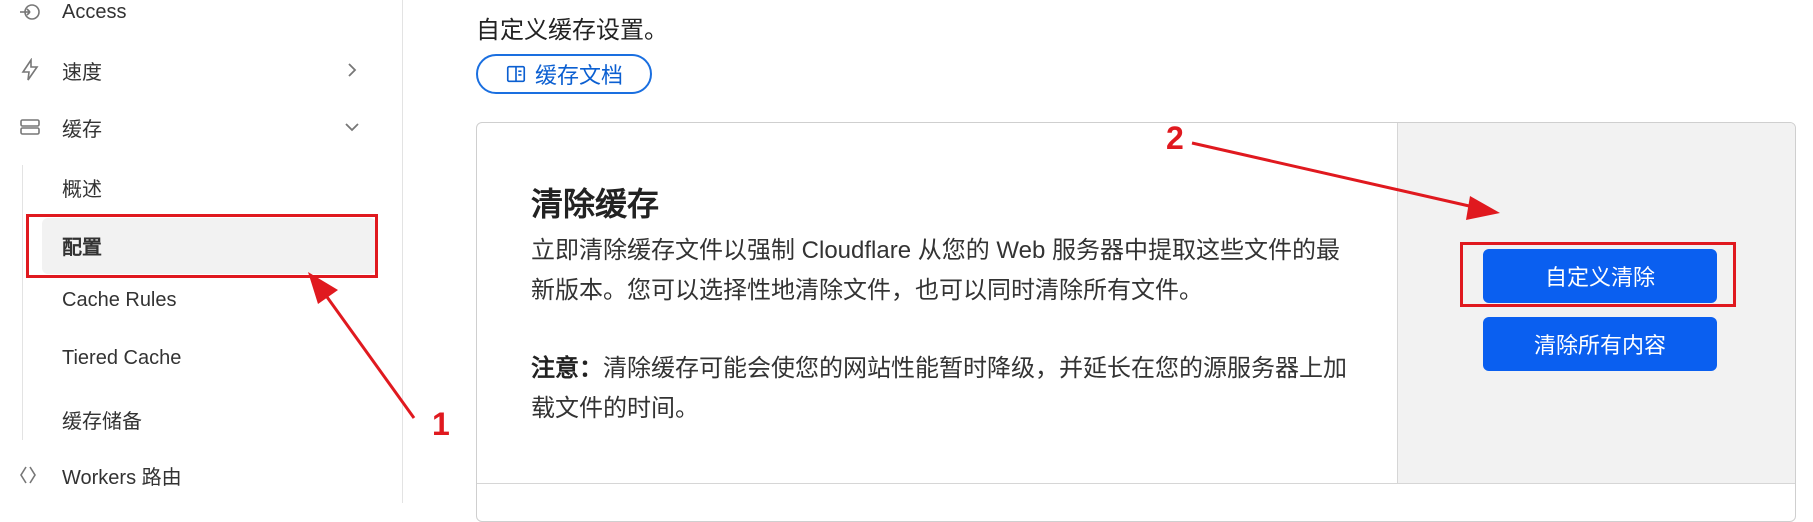  Describe the element at coordinates (202, 246) in the screenshot. I see `annotation-box-config` at that location.